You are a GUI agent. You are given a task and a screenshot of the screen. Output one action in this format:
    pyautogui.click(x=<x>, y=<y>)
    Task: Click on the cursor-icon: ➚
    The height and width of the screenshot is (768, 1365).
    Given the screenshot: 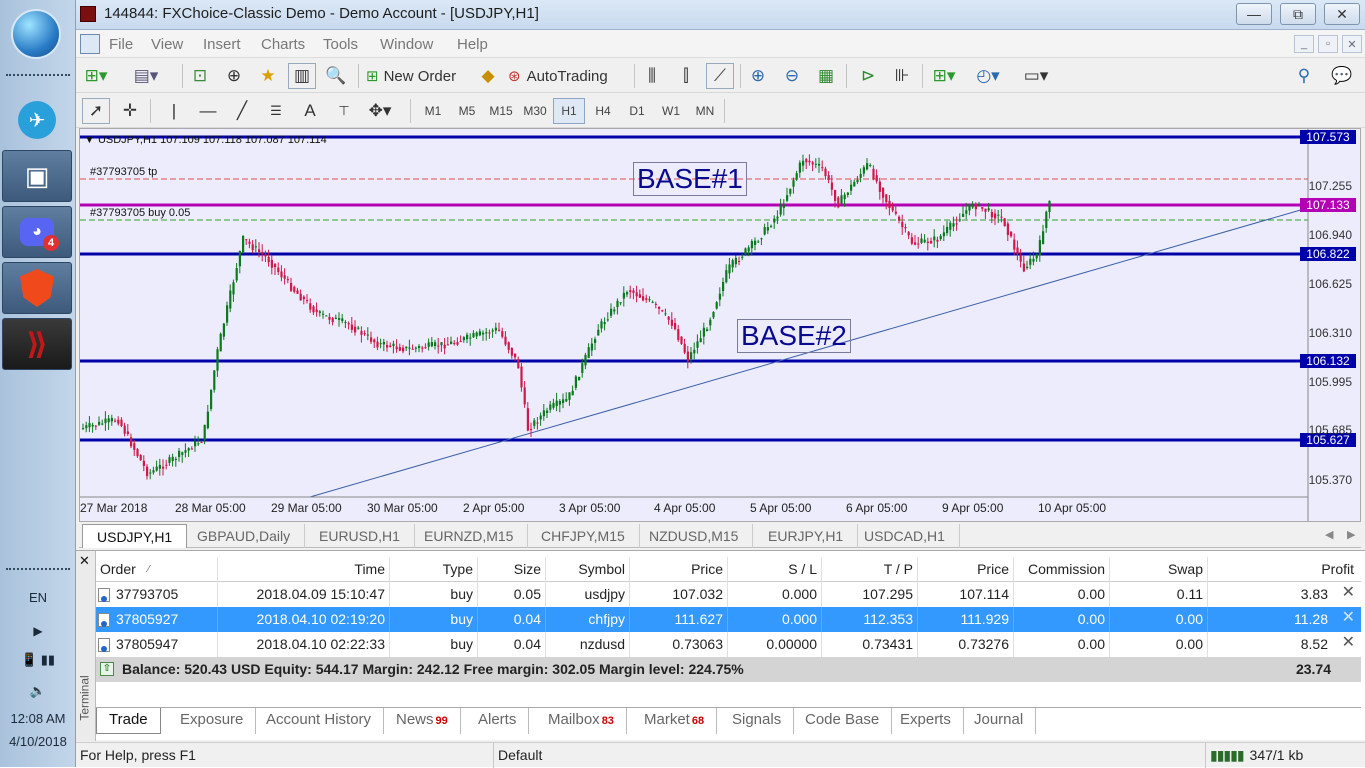 What is the action you would take?
    pyautogui.click(x=96, y=111)
    